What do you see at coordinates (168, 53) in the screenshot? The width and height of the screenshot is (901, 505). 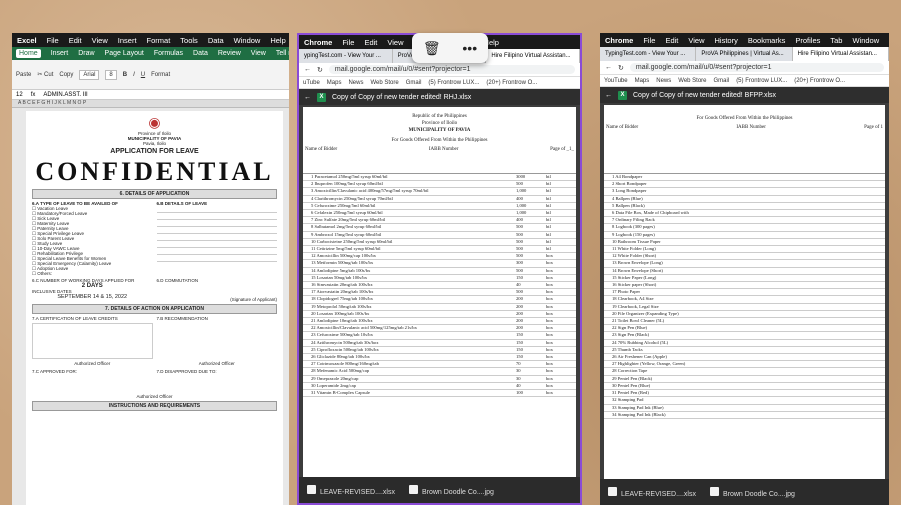 I see `ribbon-tab-4: Formulas` at bounding box center [168, 53].